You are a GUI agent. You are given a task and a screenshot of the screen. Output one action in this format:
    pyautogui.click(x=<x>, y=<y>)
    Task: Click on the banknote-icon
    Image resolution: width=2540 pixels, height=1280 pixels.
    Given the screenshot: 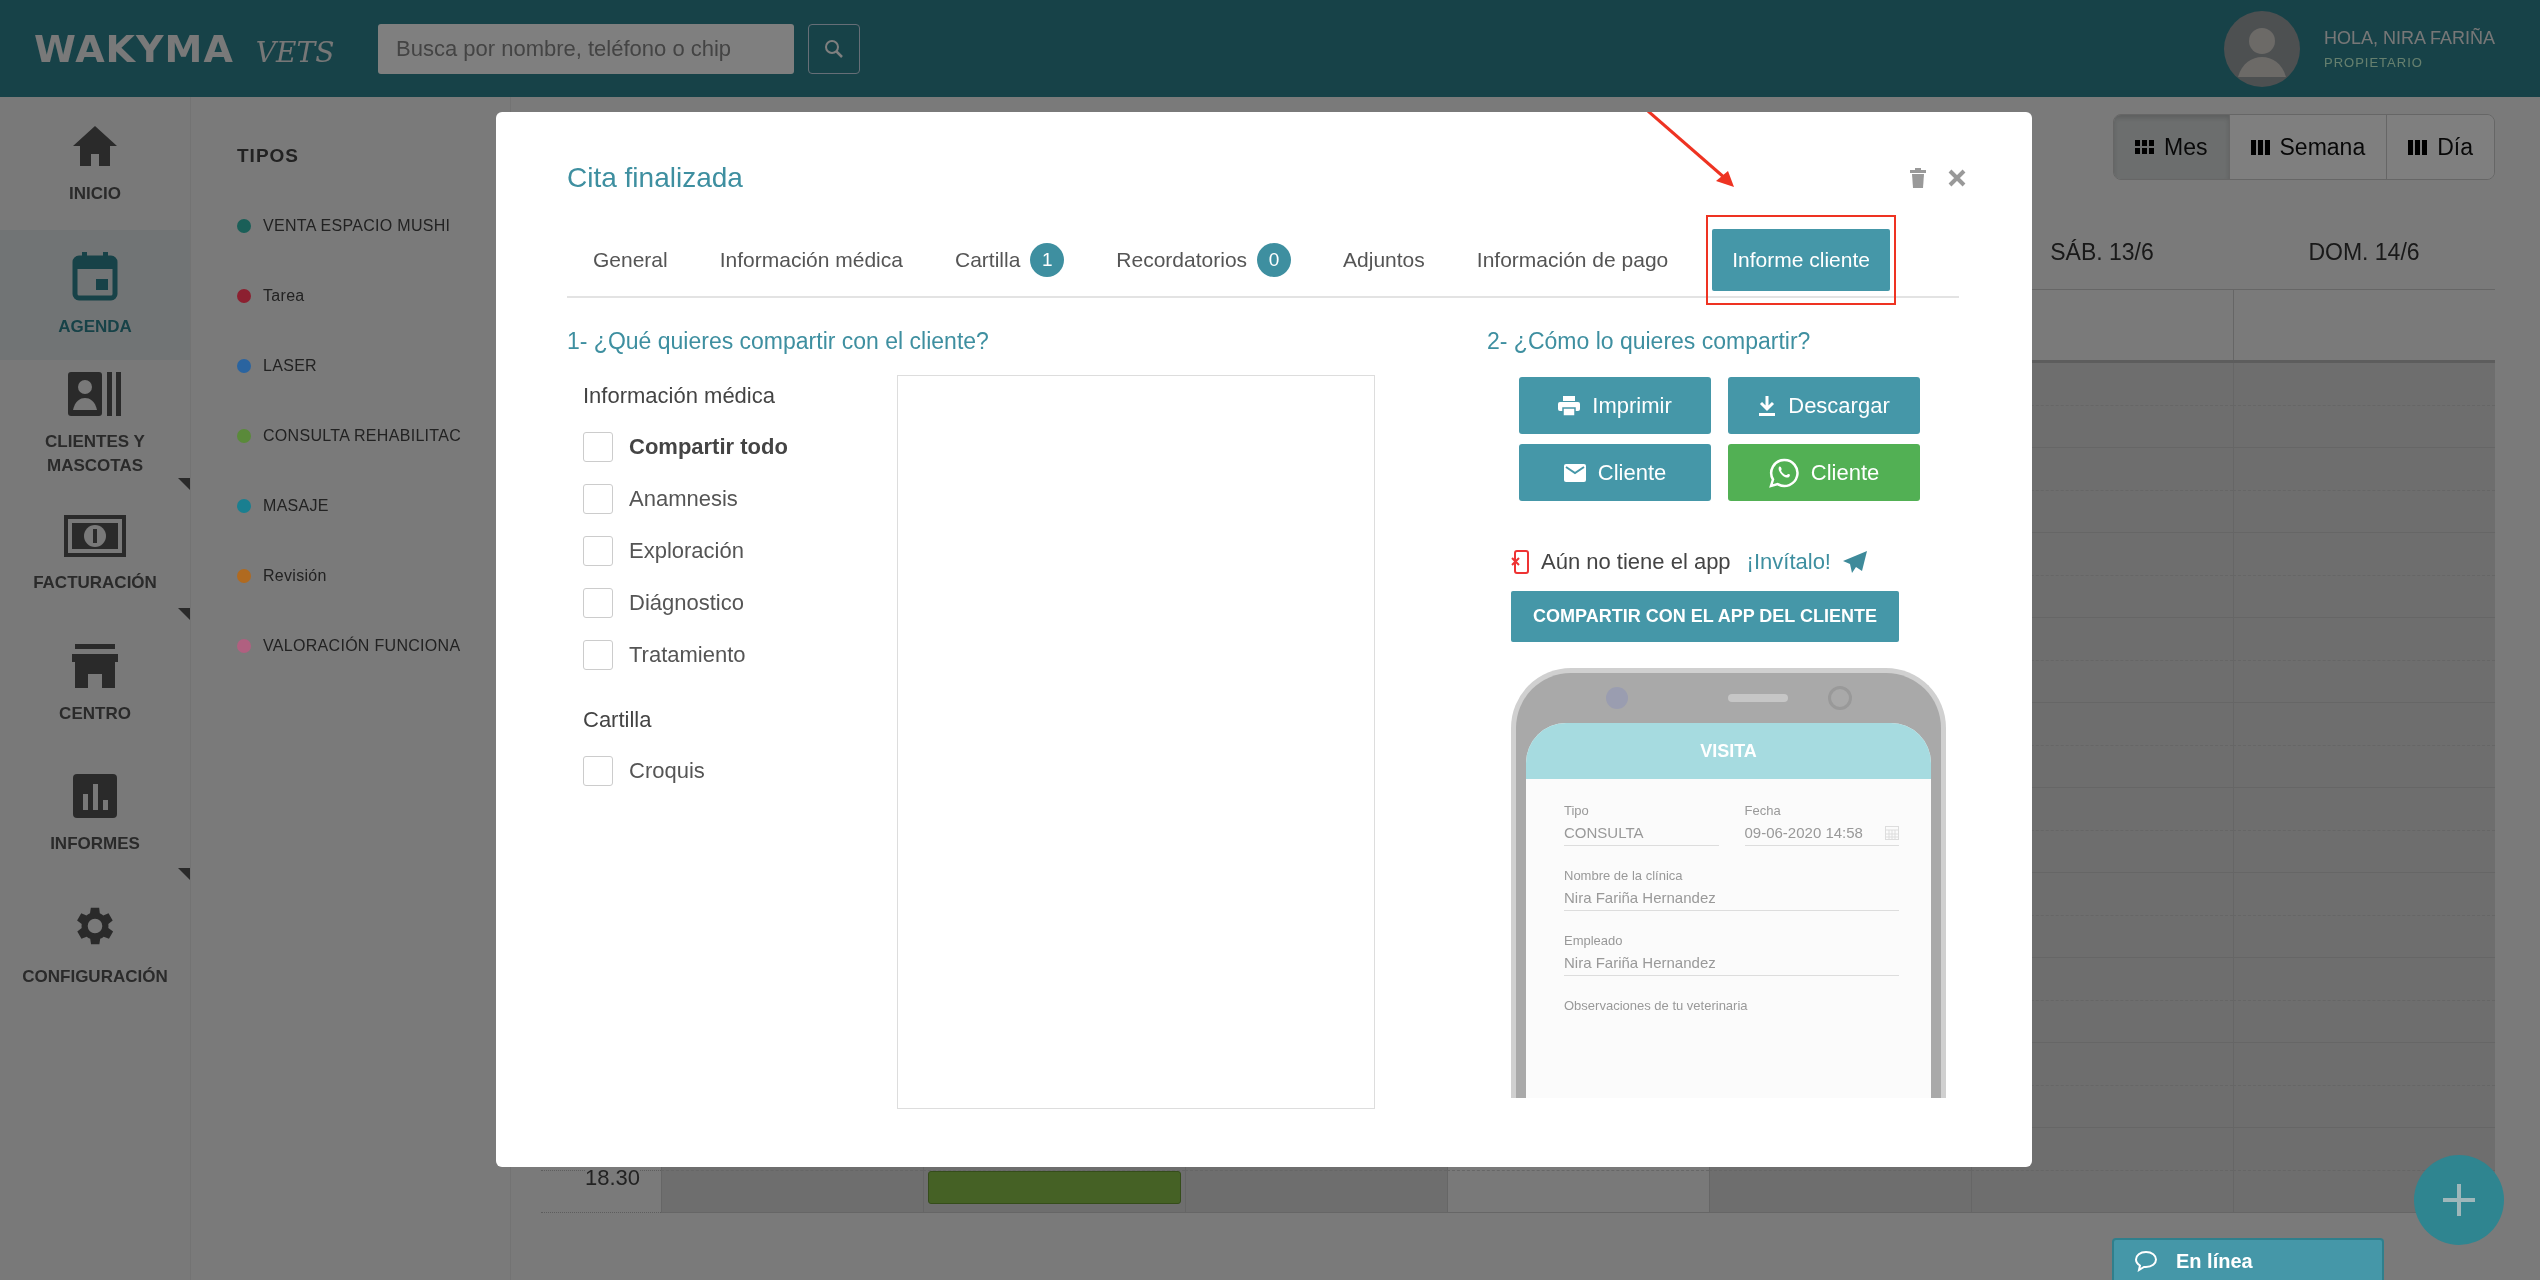 What is the action you would take?
    pyautogui.click(x=95, y=536)
    